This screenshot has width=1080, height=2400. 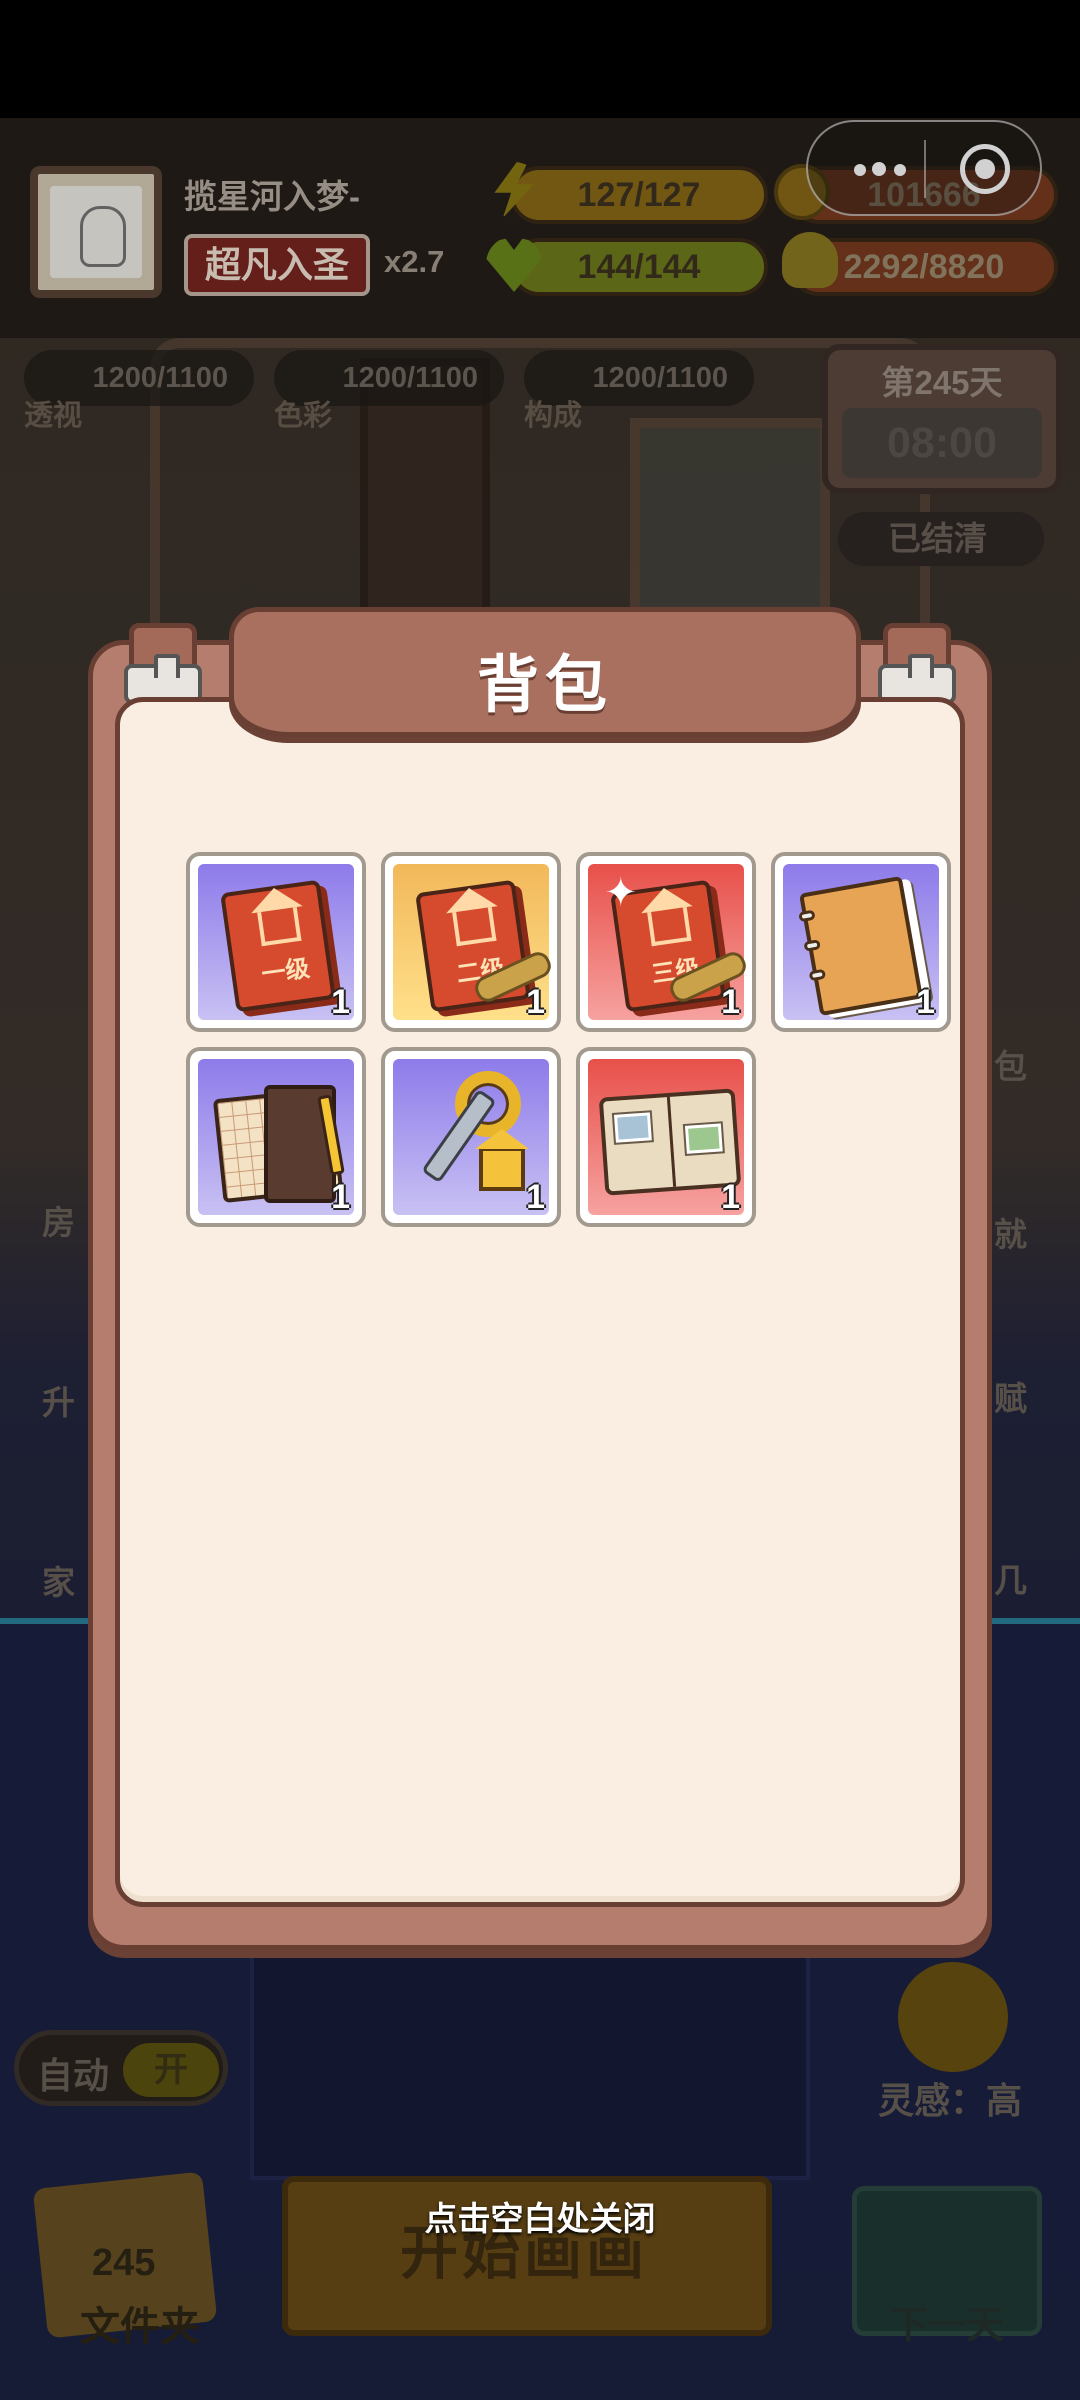 I want to click on sparkle-icon: ✦, so click(x=621, y=893).